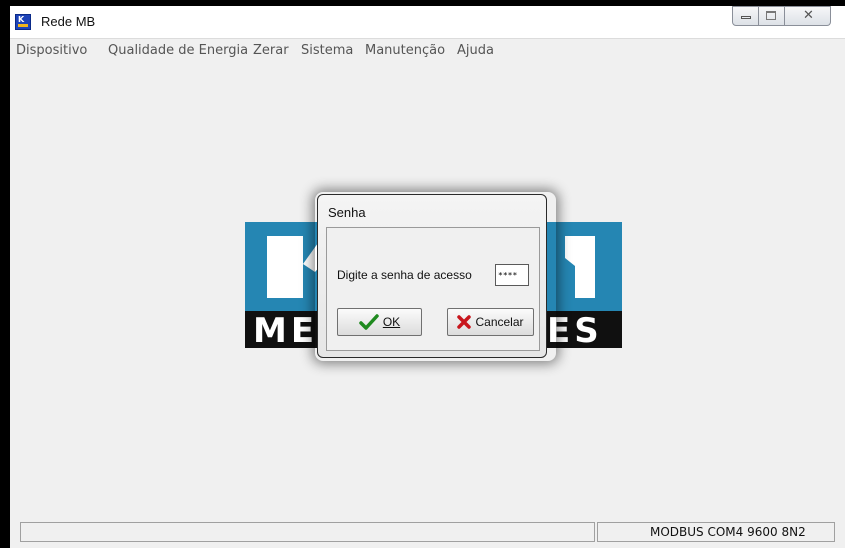 This screenshot has height=548, width=845. I want to click on maximize-icon, so click(771, 15).